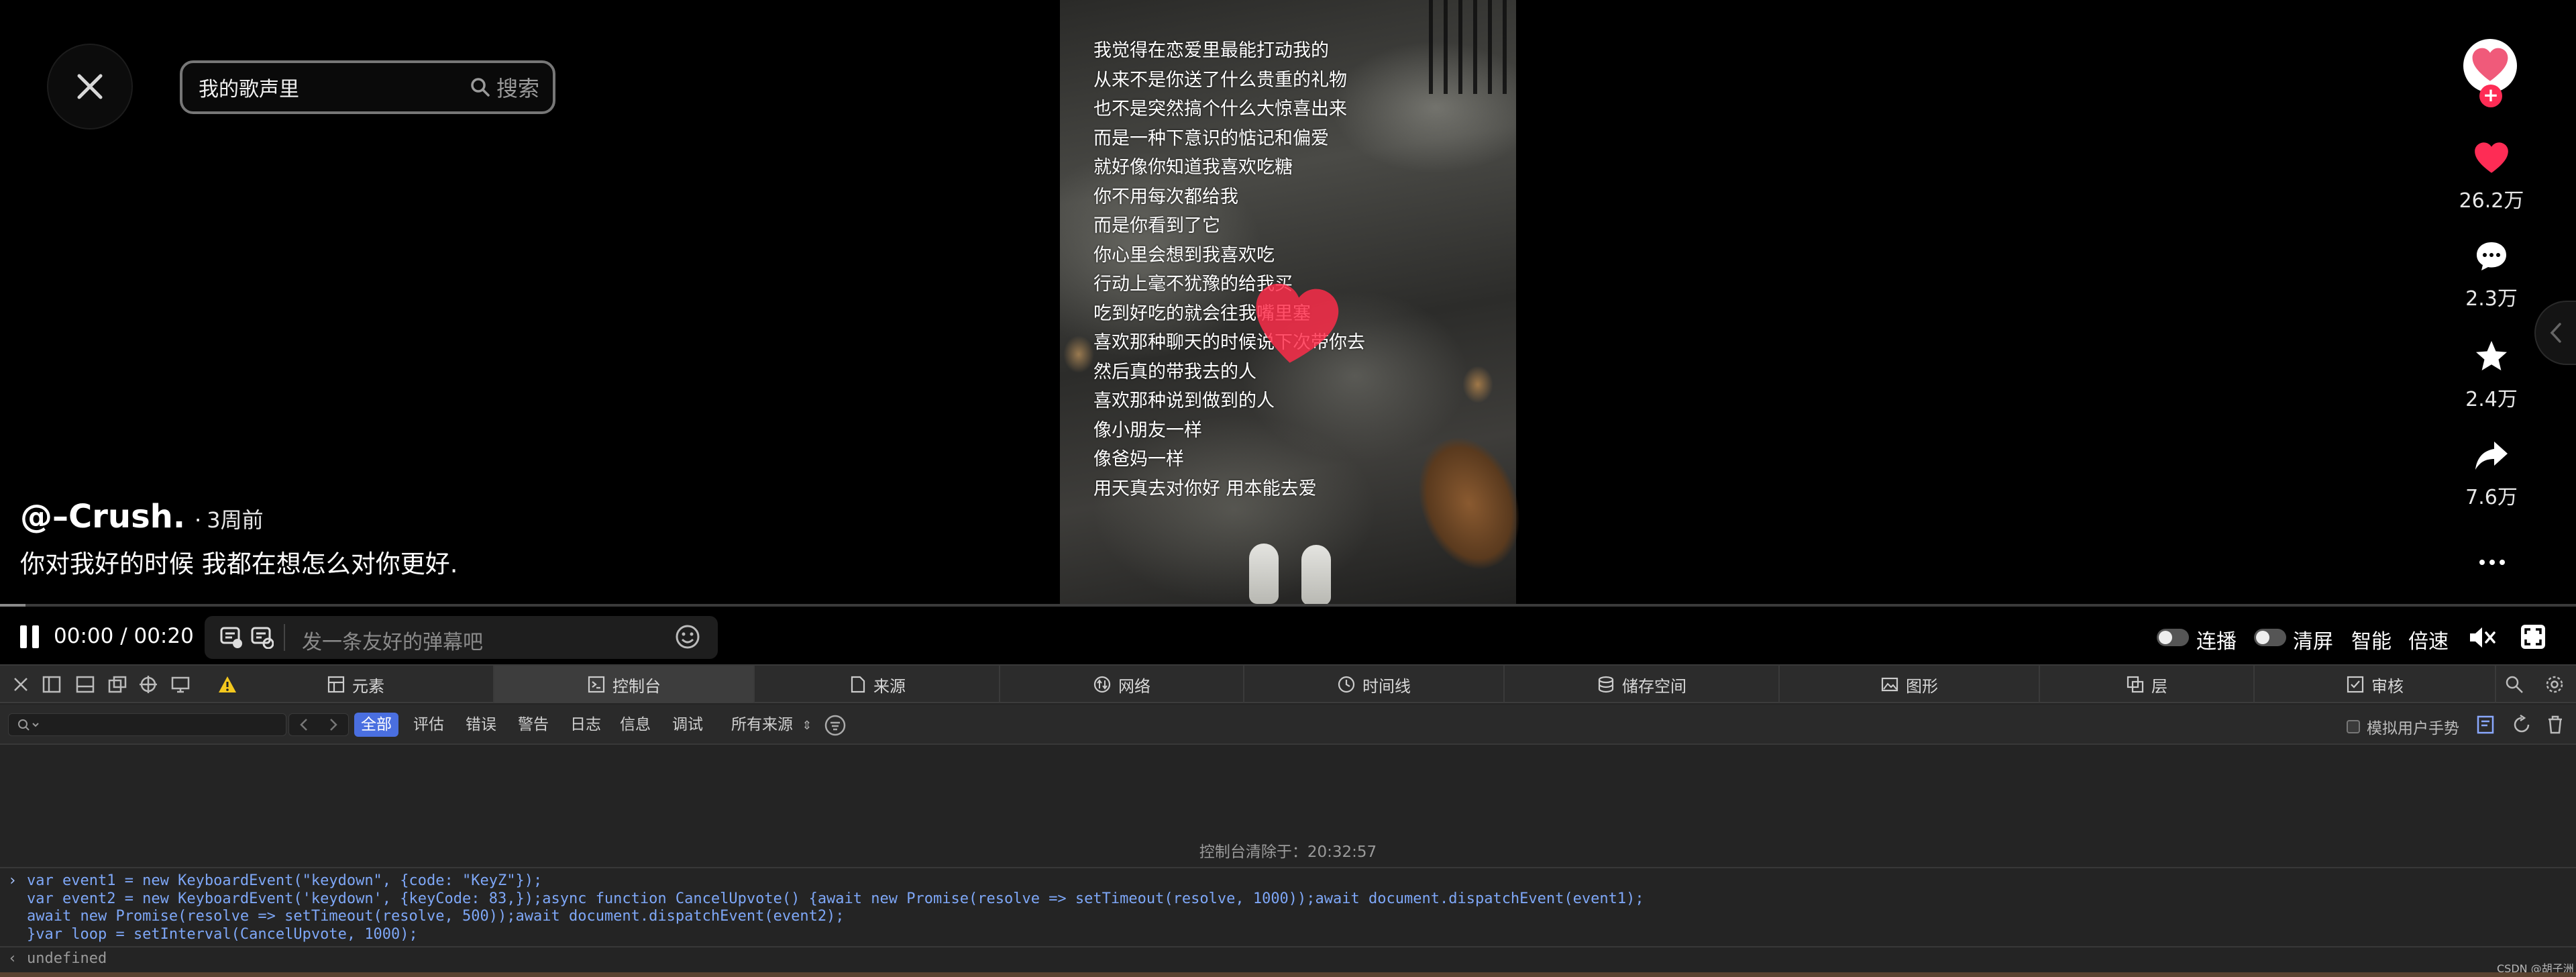  Describe the element at coordinates (2554, 684) in the screenshot. I see `devtools-settings-gear-icon` at that location.